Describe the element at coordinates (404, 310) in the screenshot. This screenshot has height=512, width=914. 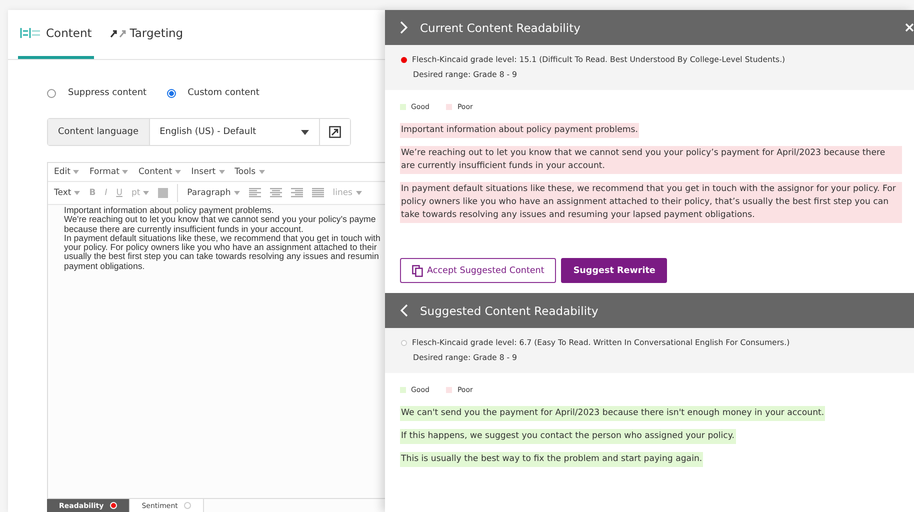
I see `chevron-left-icon` at that location.